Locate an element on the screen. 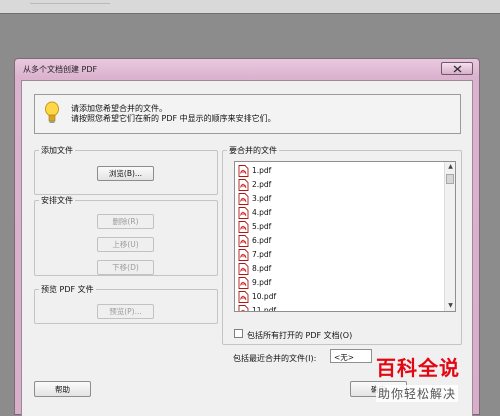 Image resolution: width=500 pixels, height=416 pixels. scroll-up-icon: ▲ is located at coordinates (450, 167).